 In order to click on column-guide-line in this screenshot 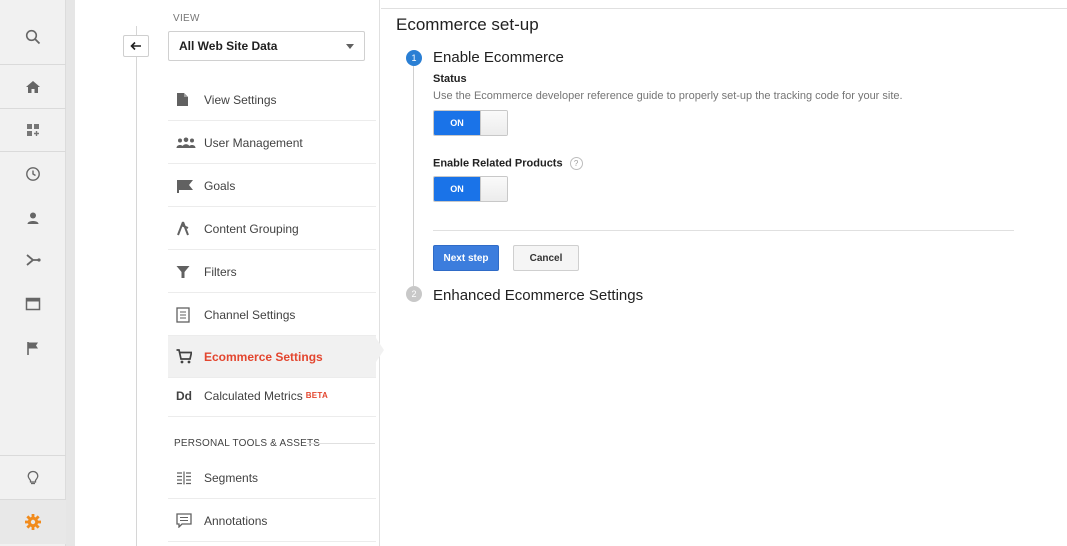, I will do `click(136, 286)`.